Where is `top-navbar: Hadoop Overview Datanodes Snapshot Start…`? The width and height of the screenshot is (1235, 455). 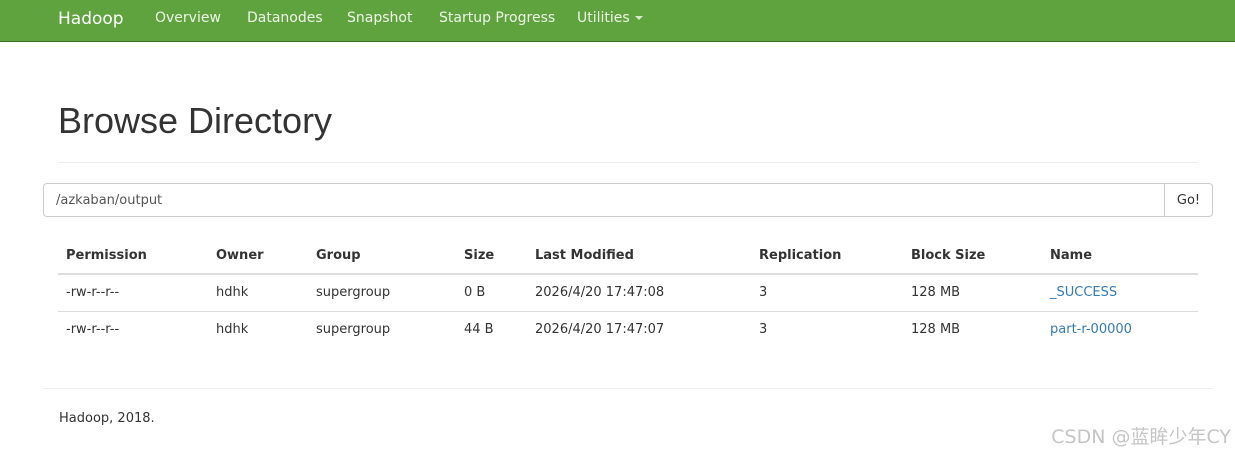 top-navbar: Hadoop Overview Datanodes Snapshot Start… is located at coordinates (617, 21).